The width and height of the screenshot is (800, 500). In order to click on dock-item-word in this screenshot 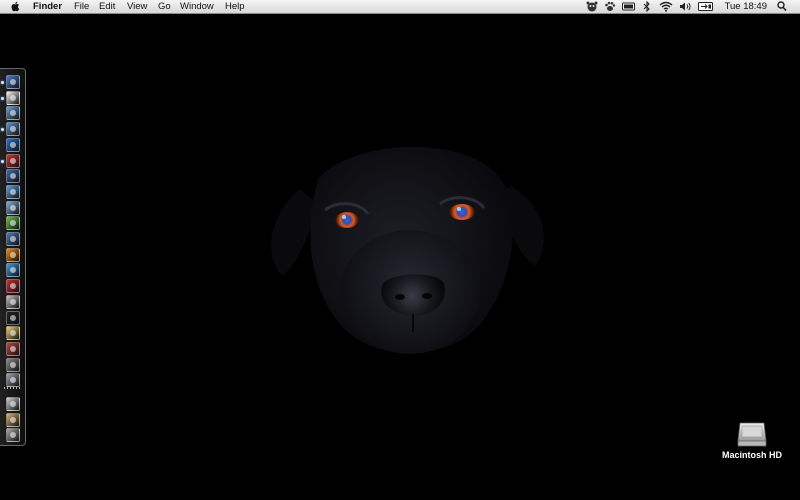, I will do `click(13, 144)`.